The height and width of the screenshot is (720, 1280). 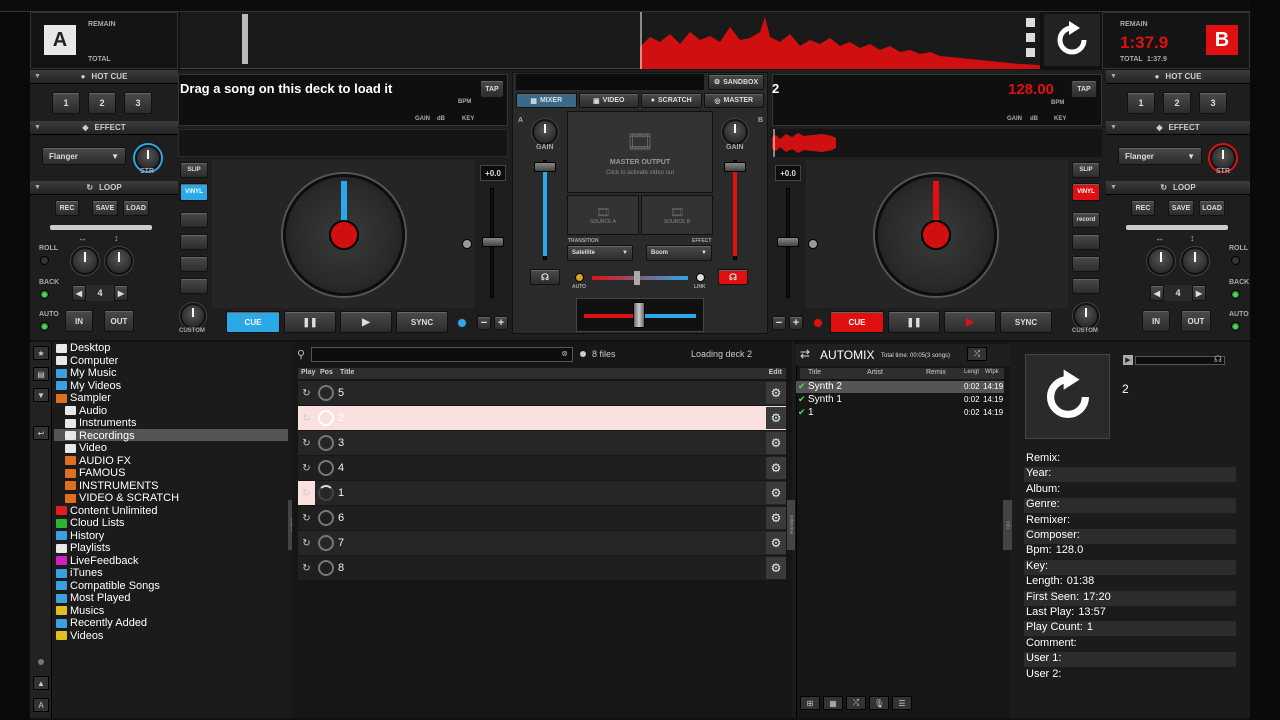 I want to click on headphone-b-button: ☊, so click(x=733, y=277).